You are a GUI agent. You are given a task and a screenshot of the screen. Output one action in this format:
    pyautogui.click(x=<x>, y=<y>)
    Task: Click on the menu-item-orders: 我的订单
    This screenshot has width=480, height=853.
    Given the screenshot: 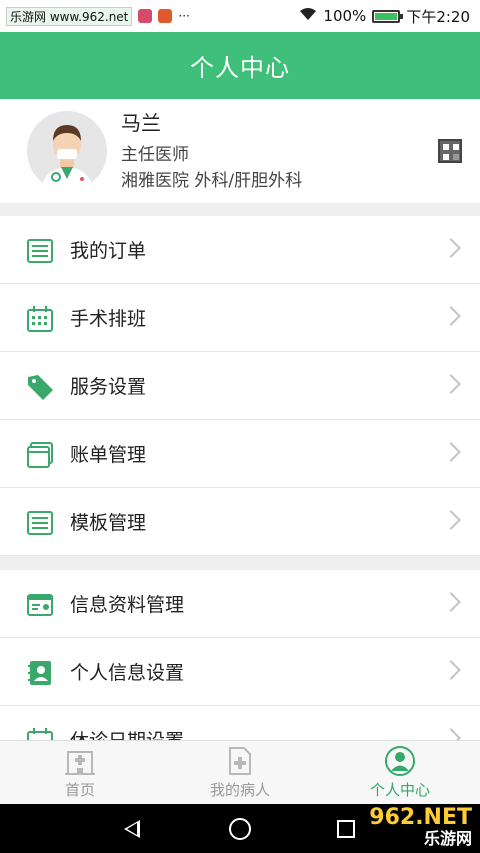 What is the action you would take?
    pyautogui.click(x=240, y=250)
    